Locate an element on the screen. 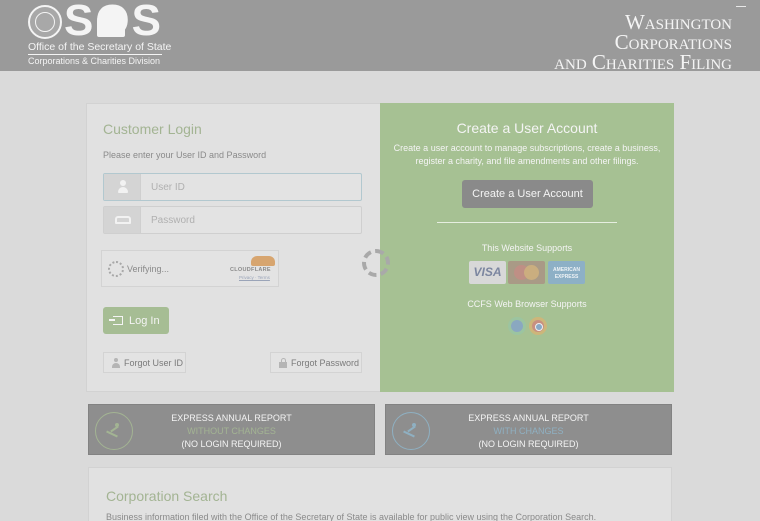  edge-icon is located at coordinates (517, 326).